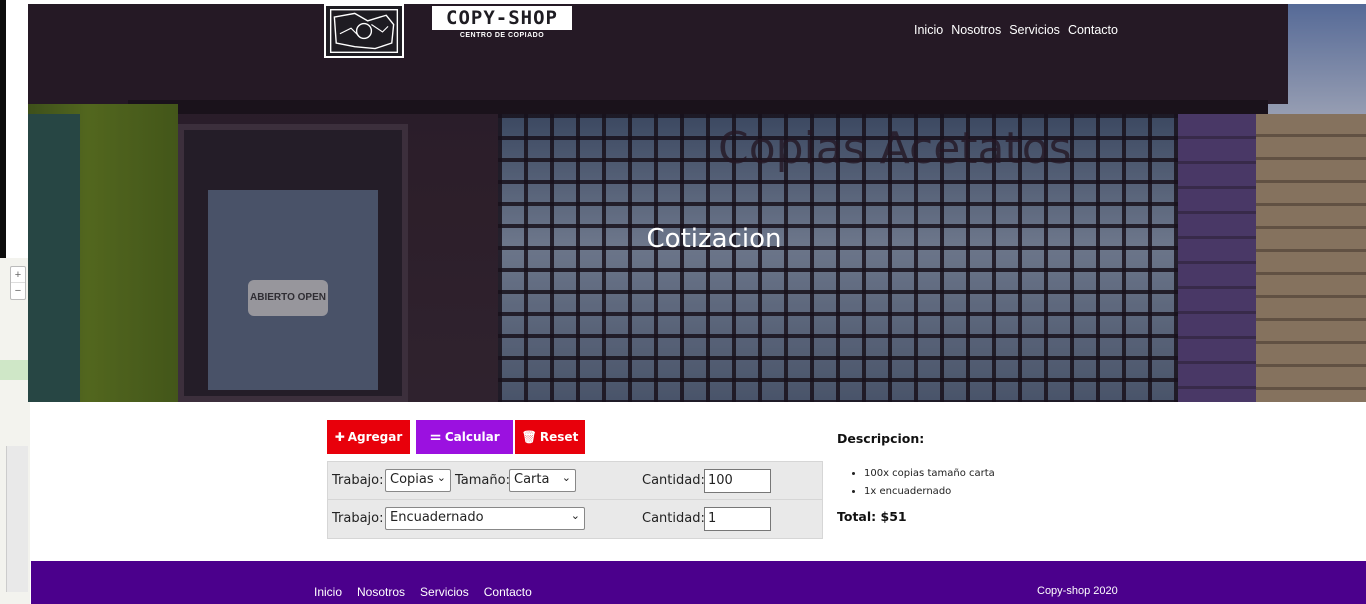 The height and width of the screenshot is (604, 1366). Describe the element at coordinates (485, 518) in the screenshot. I see `trabajo-select: Encuadernado ⌄` at that location.